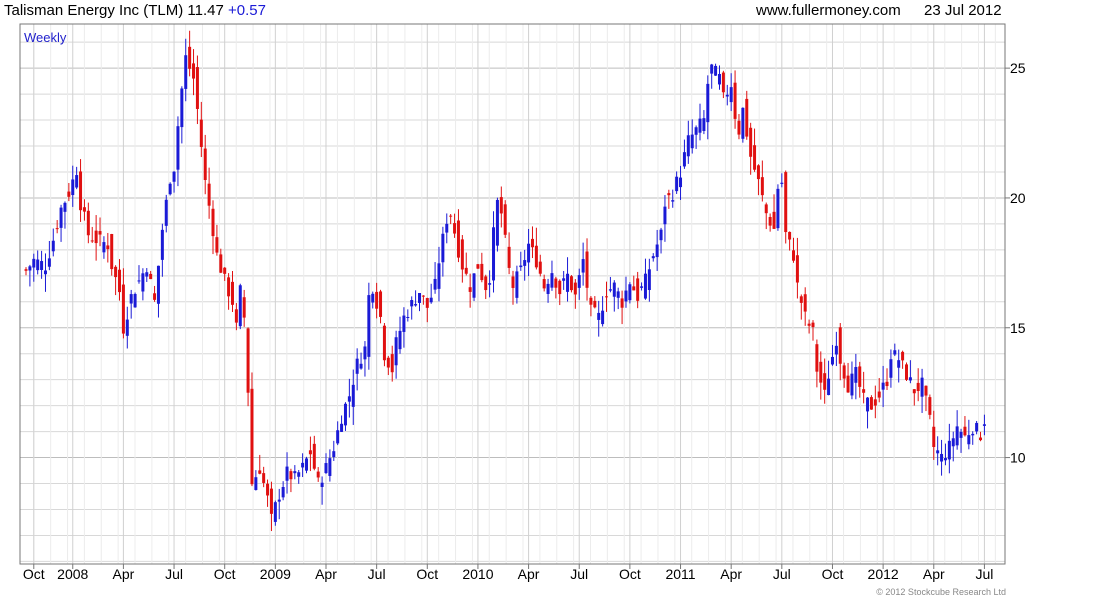  What do you see at coordinates (883, 574) in the screenshot?
I see `x-tick-label: 2012` at bounding box center [883, 574].